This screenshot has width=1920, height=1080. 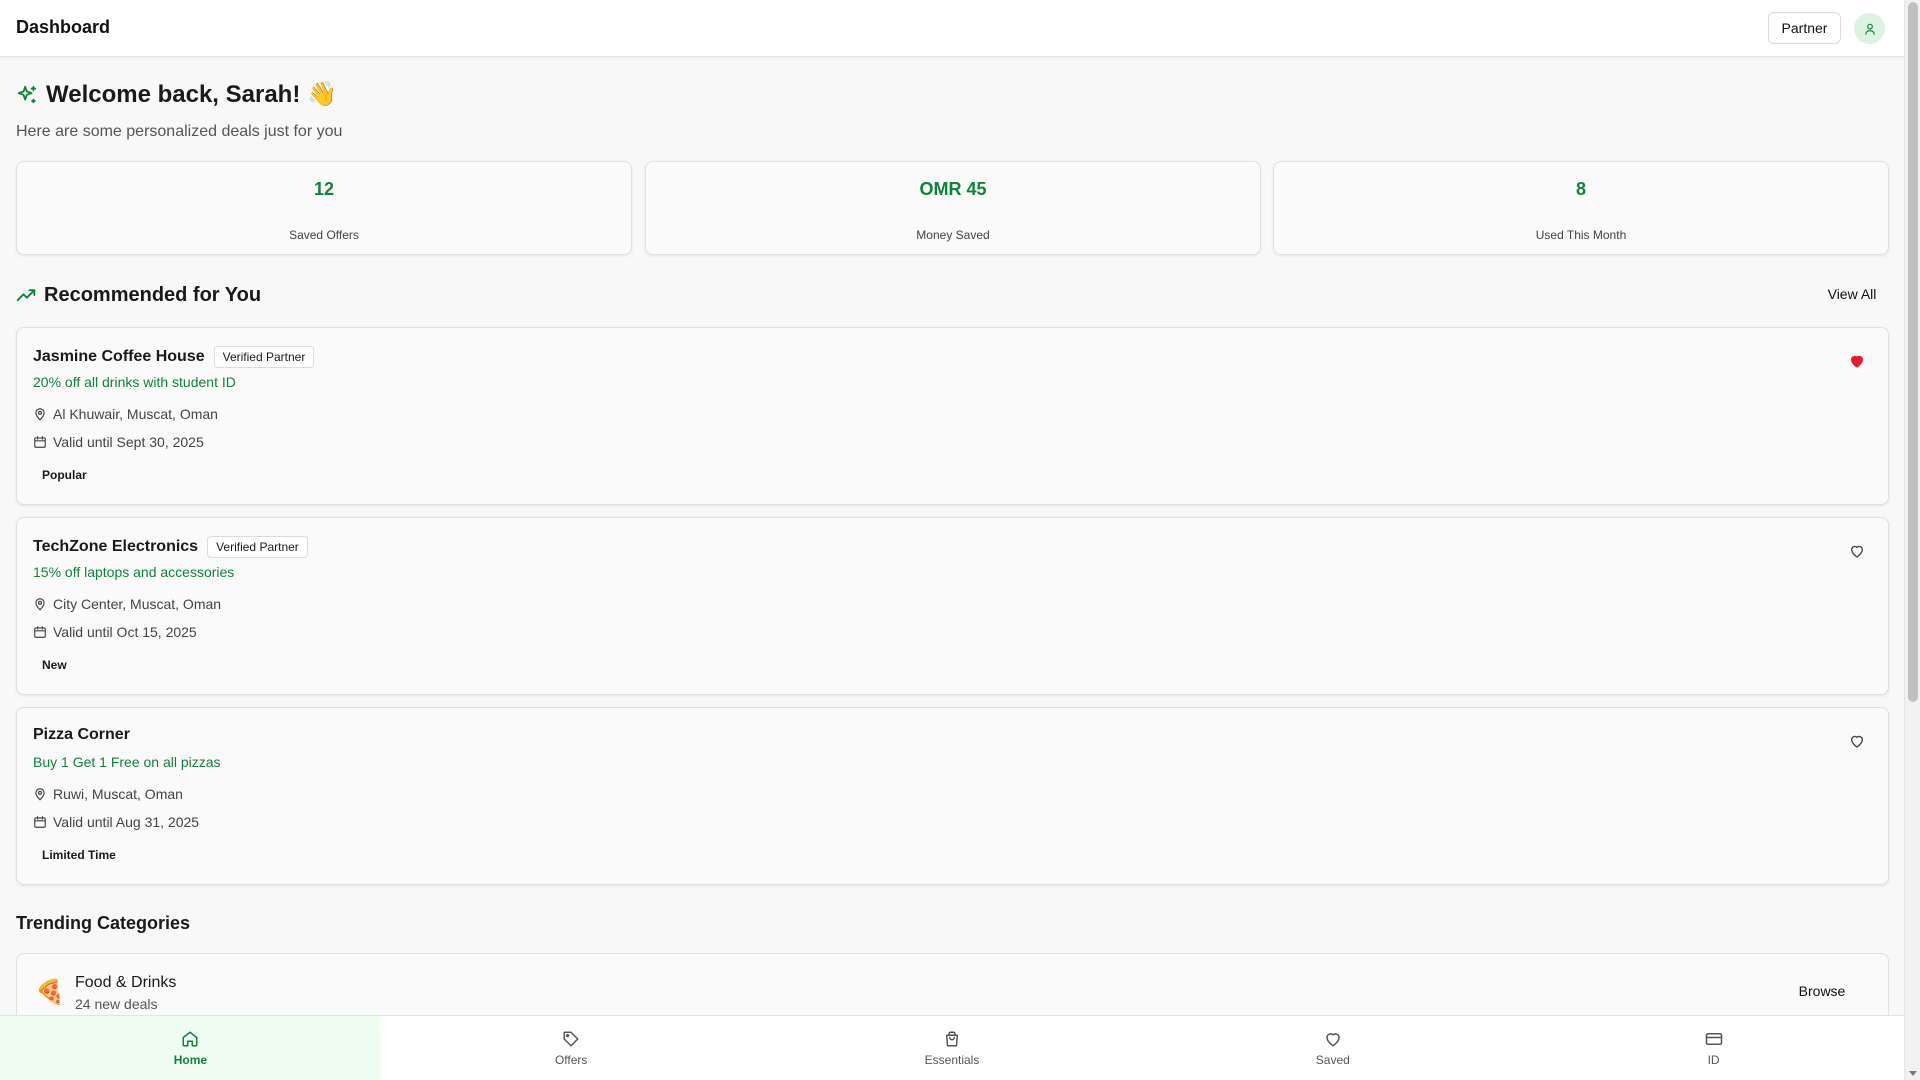 I want to click on stat-label: Saved Offers, so click(x=324, y=235).